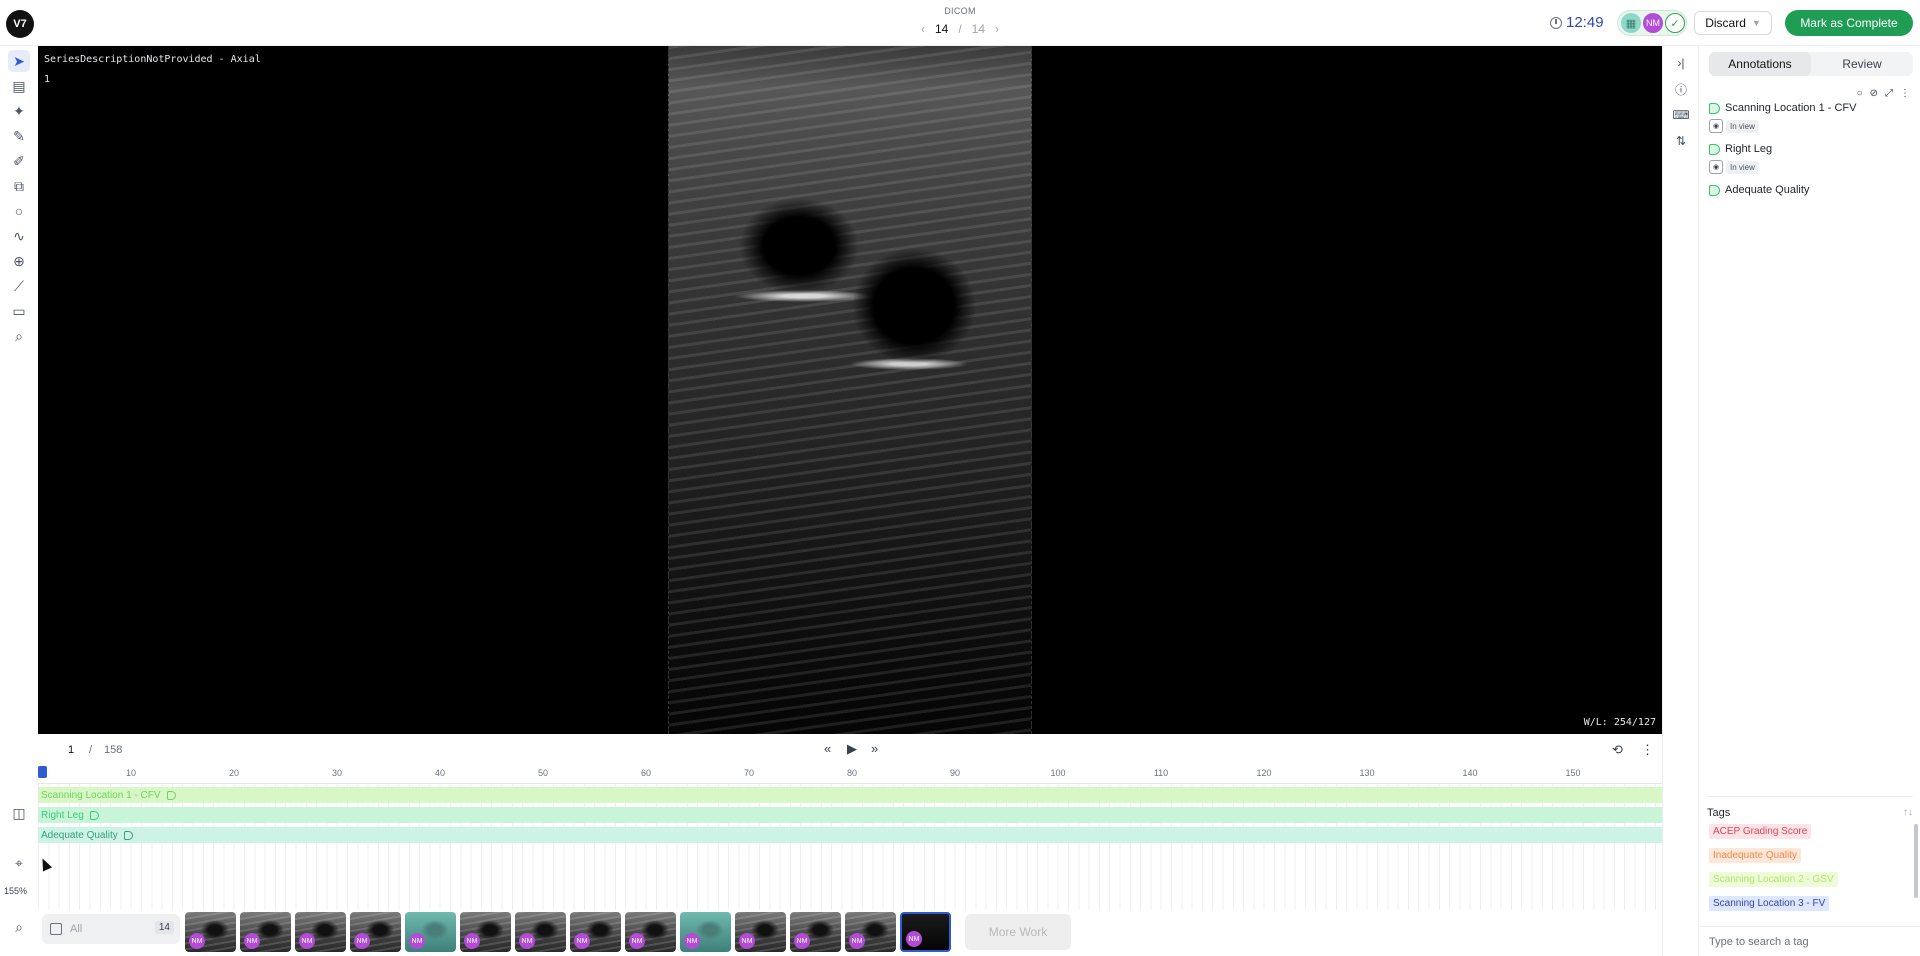 The image size is (1920, 956). Describe the element at coordinates (1883, 93) in the screenshot. I see `panel-actions: ○ ⊘ ⤢ ⋮` at that location.